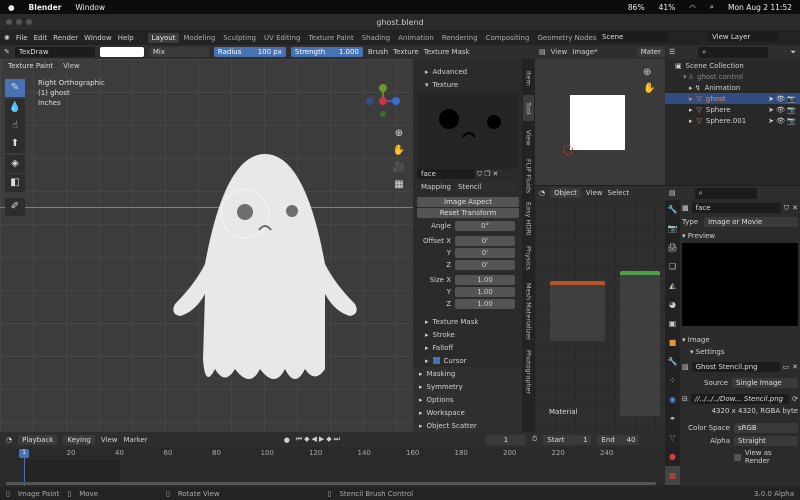 This screenshot has width=800, height=500. Describe the element at coordinates (178, 52) in the screenshot. I see `blend-mode-dropdown: Mix` at that location.